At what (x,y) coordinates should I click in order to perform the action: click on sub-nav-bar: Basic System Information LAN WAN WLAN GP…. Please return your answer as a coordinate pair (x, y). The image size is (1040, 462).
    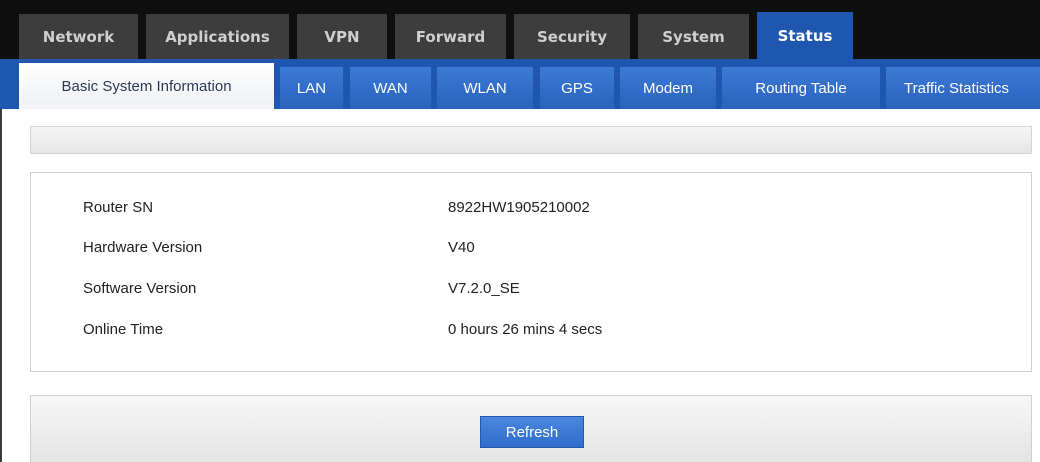
    Looking at the image, I should click on (520, 84).